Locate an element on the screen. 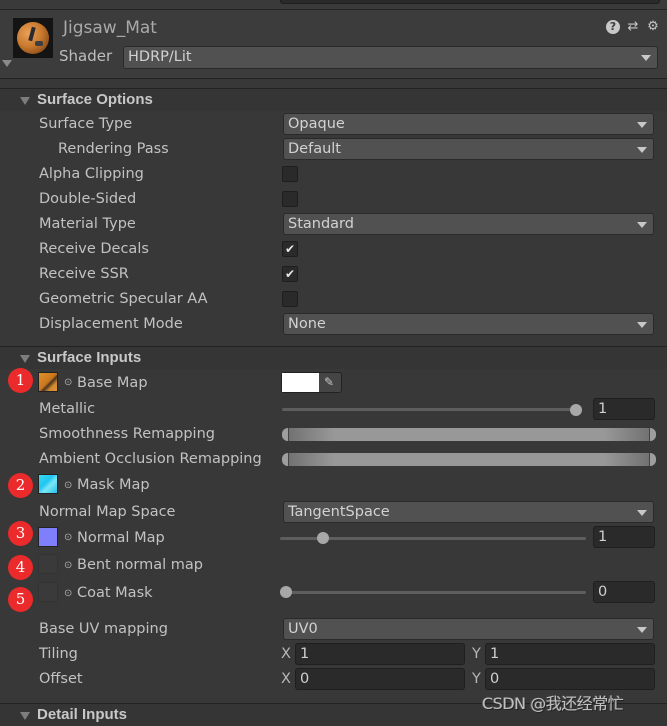  annotation-badge: 2 is located at coordinates (20, 485).